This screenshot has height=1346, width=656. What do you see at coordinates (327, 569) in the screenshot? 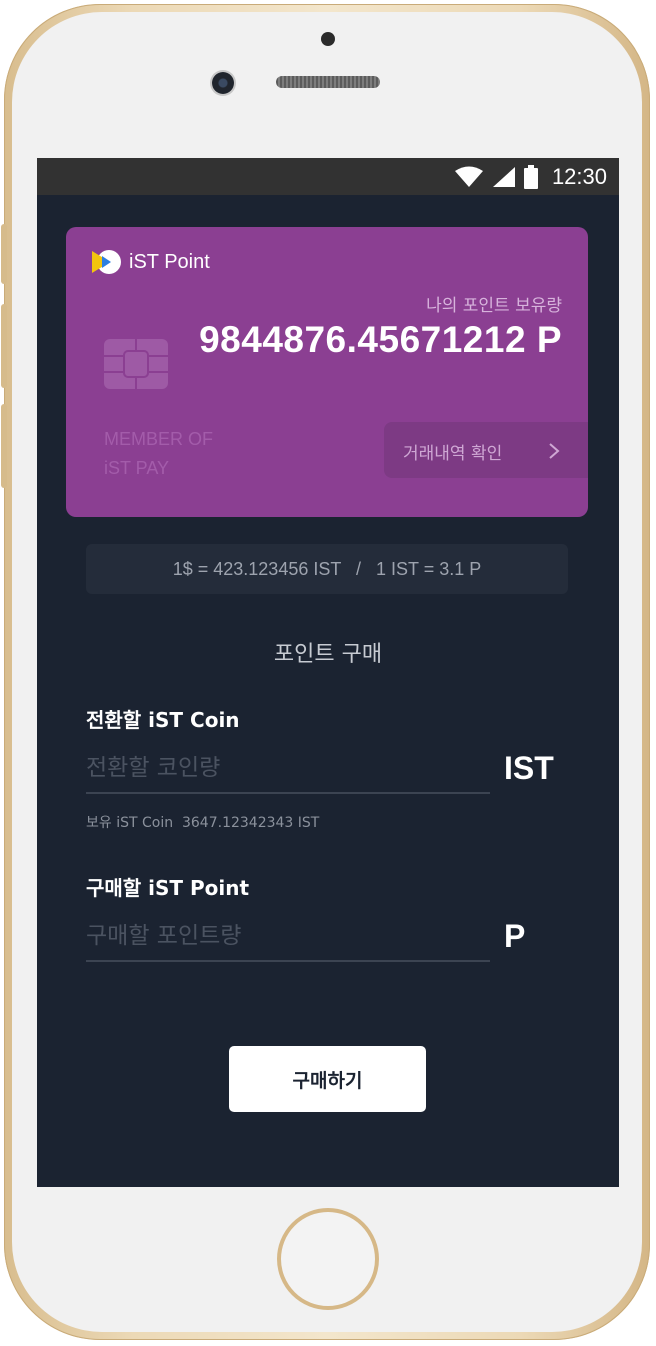
I see `exchange-rate-bar: 1$ = 423.123456 IST / 1 IST = 3.1 P` at bounding box center [327, 569].